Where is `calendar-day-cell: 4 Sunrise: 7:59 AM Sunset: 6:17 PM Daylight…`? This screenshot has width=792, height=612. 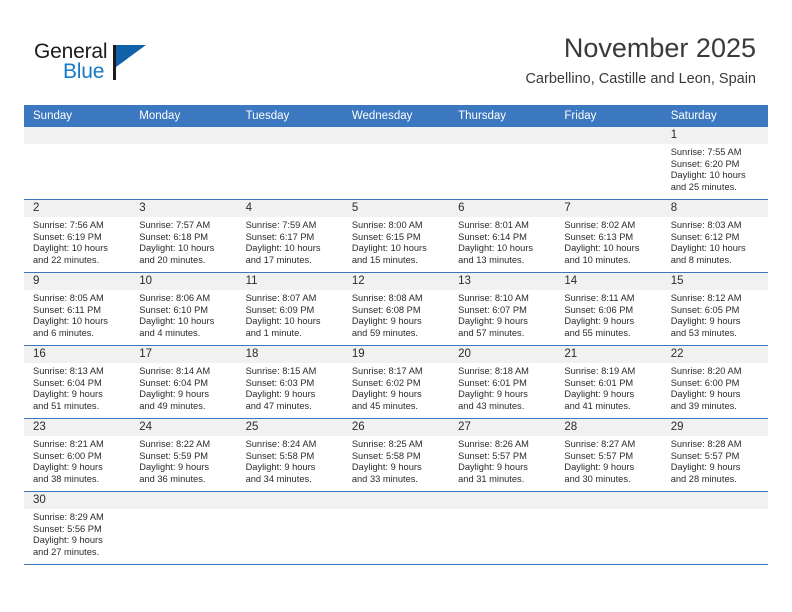
calendar-day-cell: 4 Sunrise: 7:59 AM Sunset: 6:17 PM Daylight… is located at coordinates (289, 236).